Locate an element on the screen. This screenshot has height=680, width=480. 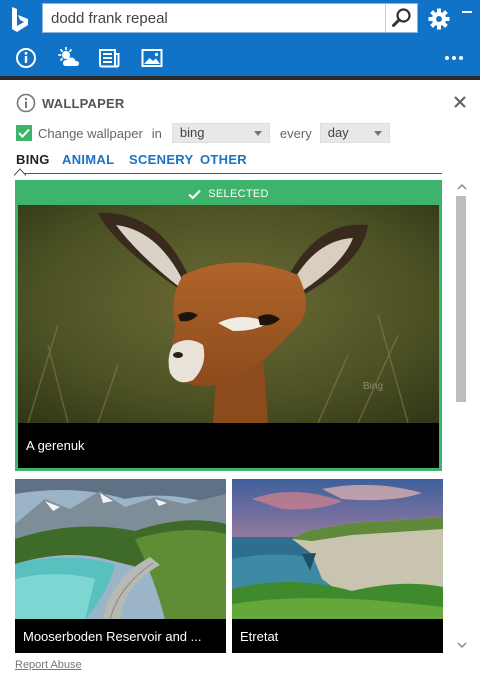
interval-dropdown-value: day is located at coordinates (338, 132).